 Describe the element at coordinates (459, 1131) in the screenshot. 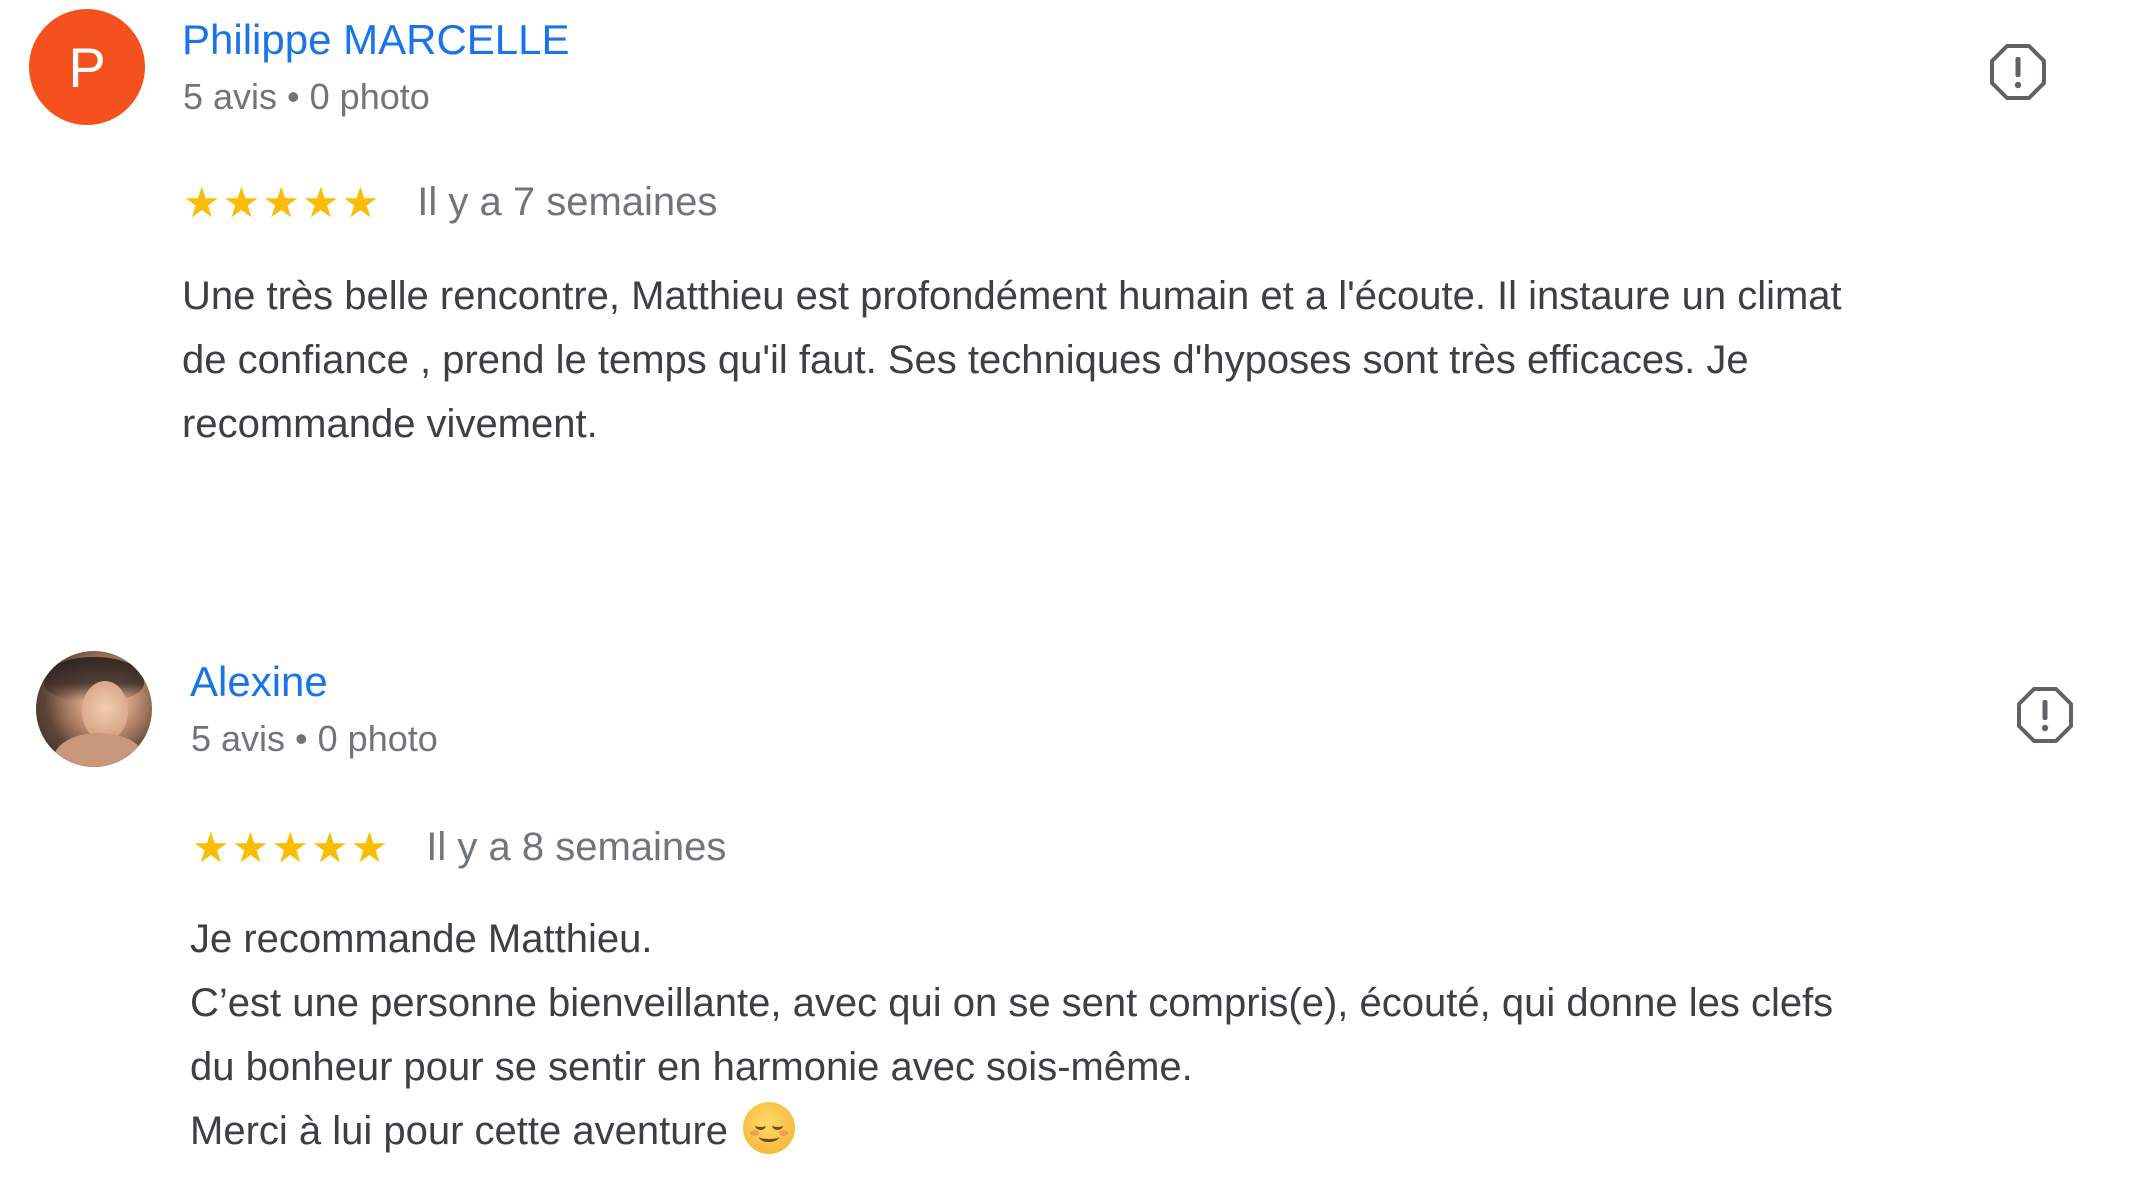

I see `review-text-line: Merci à lui pour cette aventure` at that location.